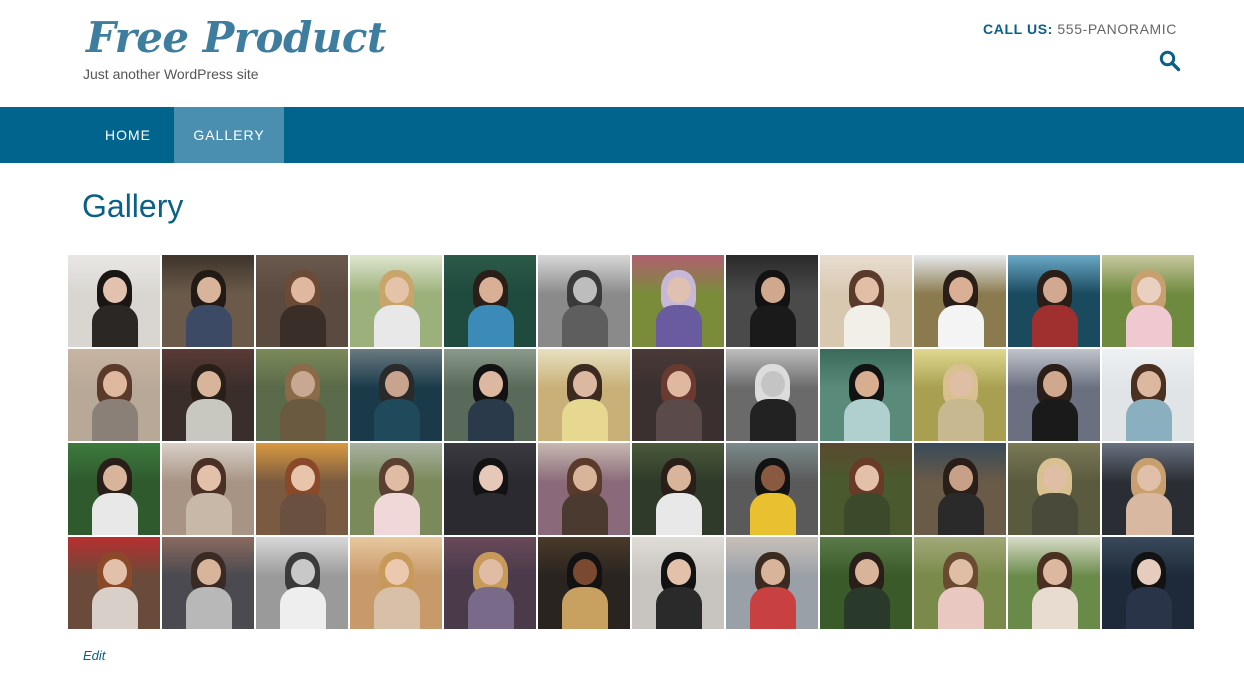 The width and height of the screenshot is (1244, 687). I want to click on edit-link: Edit, so click(94, 655).